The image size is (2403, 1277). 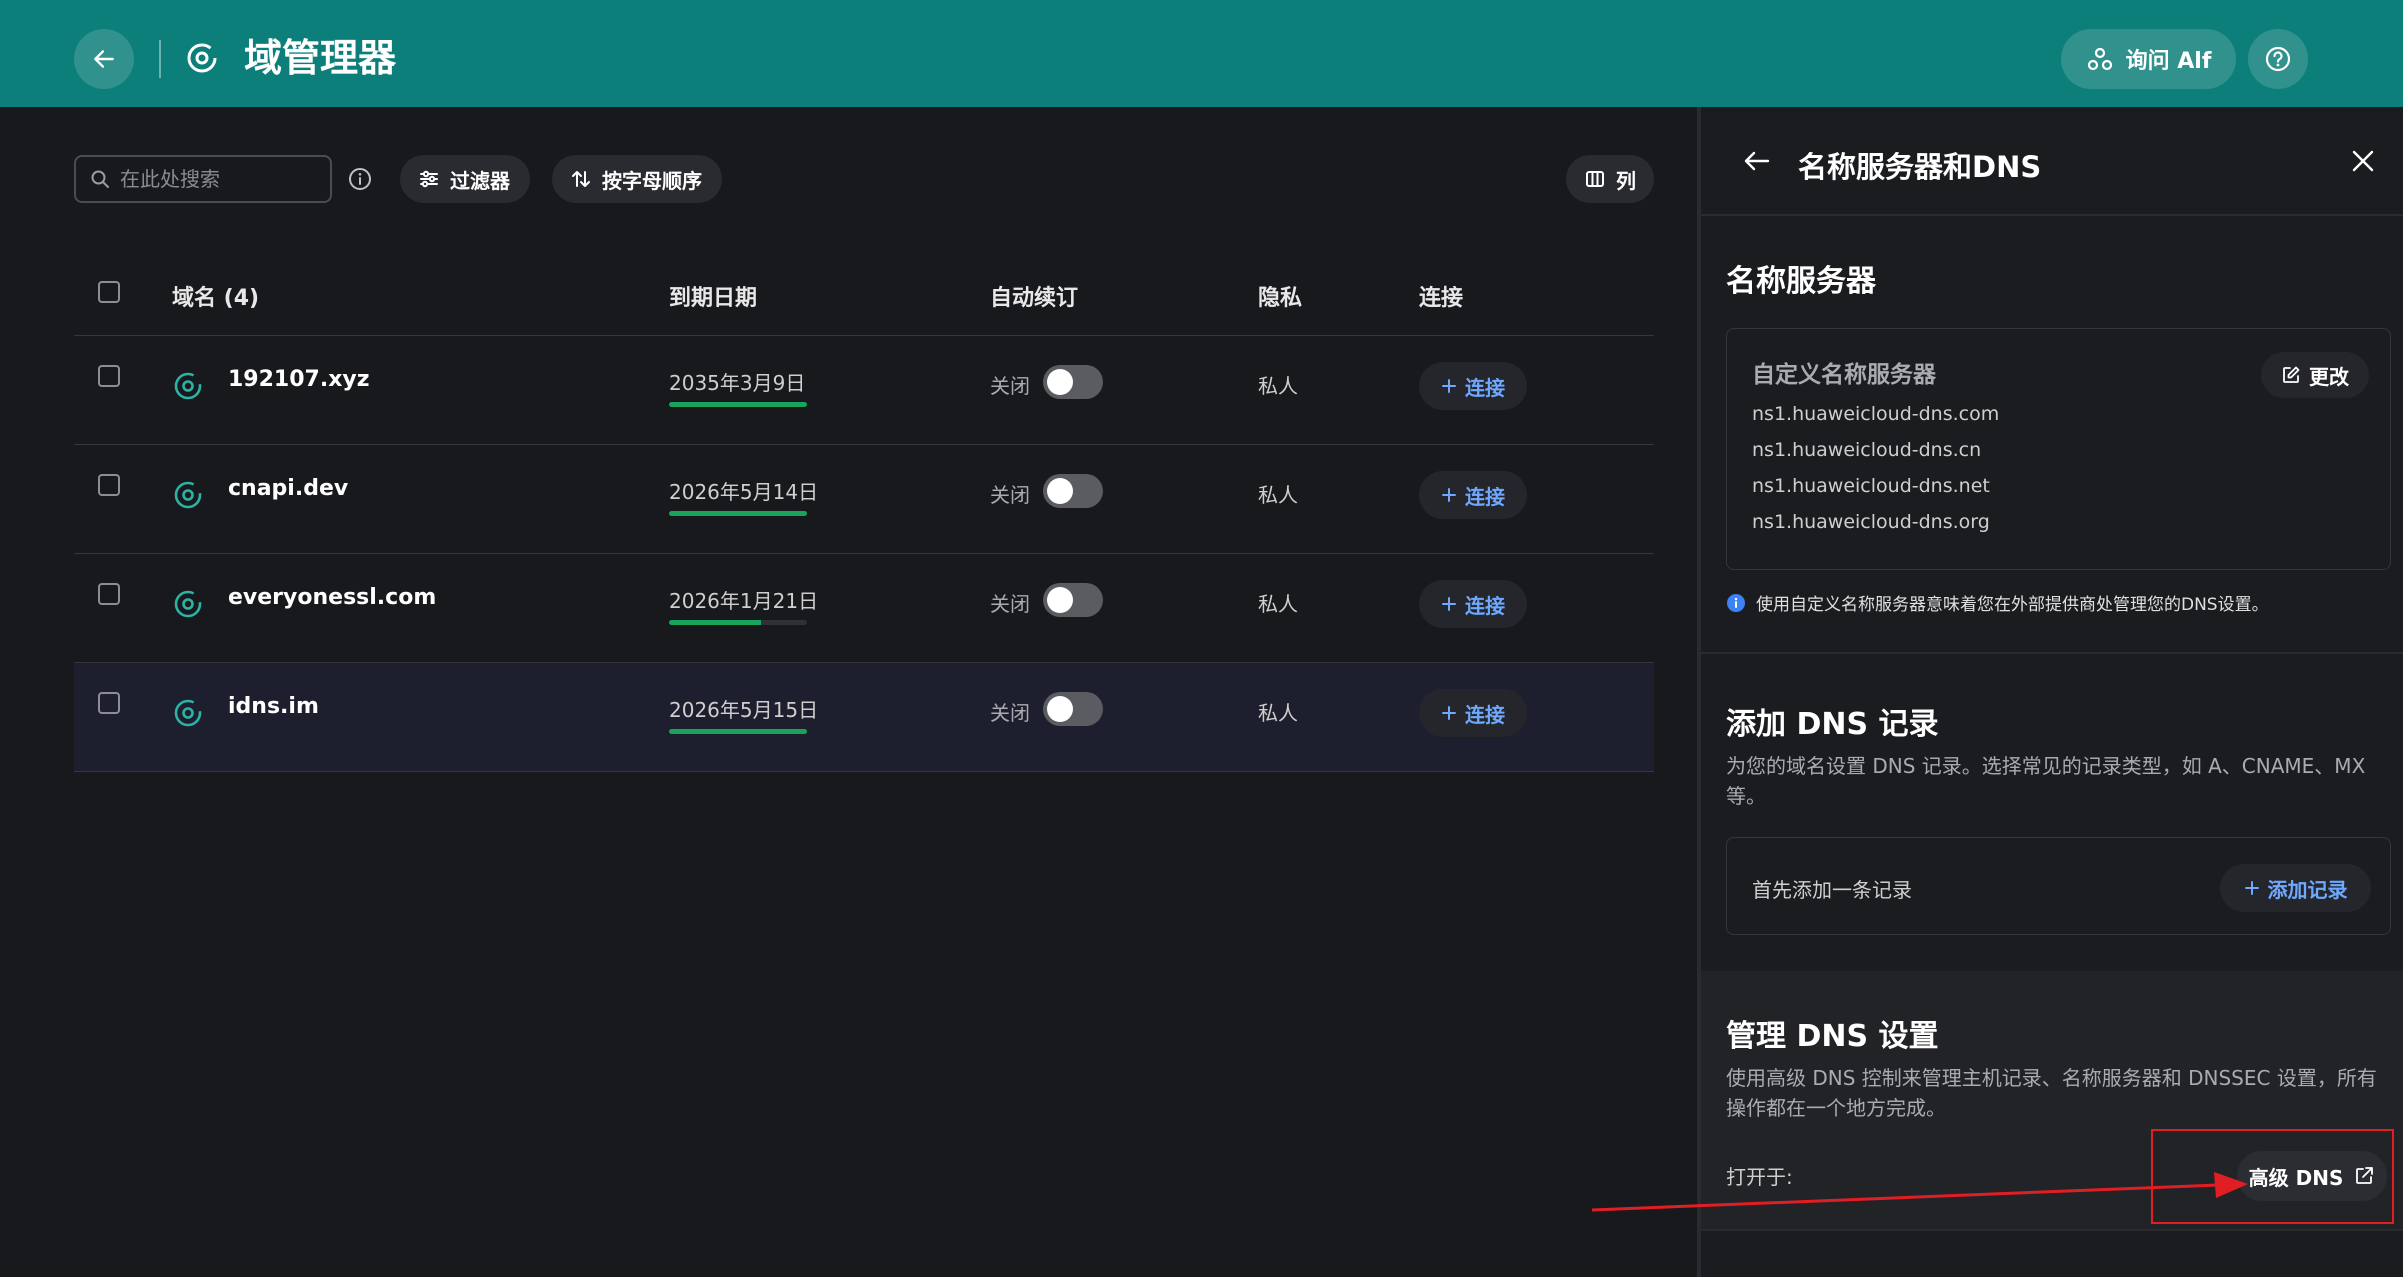 I want to click on expiry-date: 2026年5月15日, so click(x=744, y=710).